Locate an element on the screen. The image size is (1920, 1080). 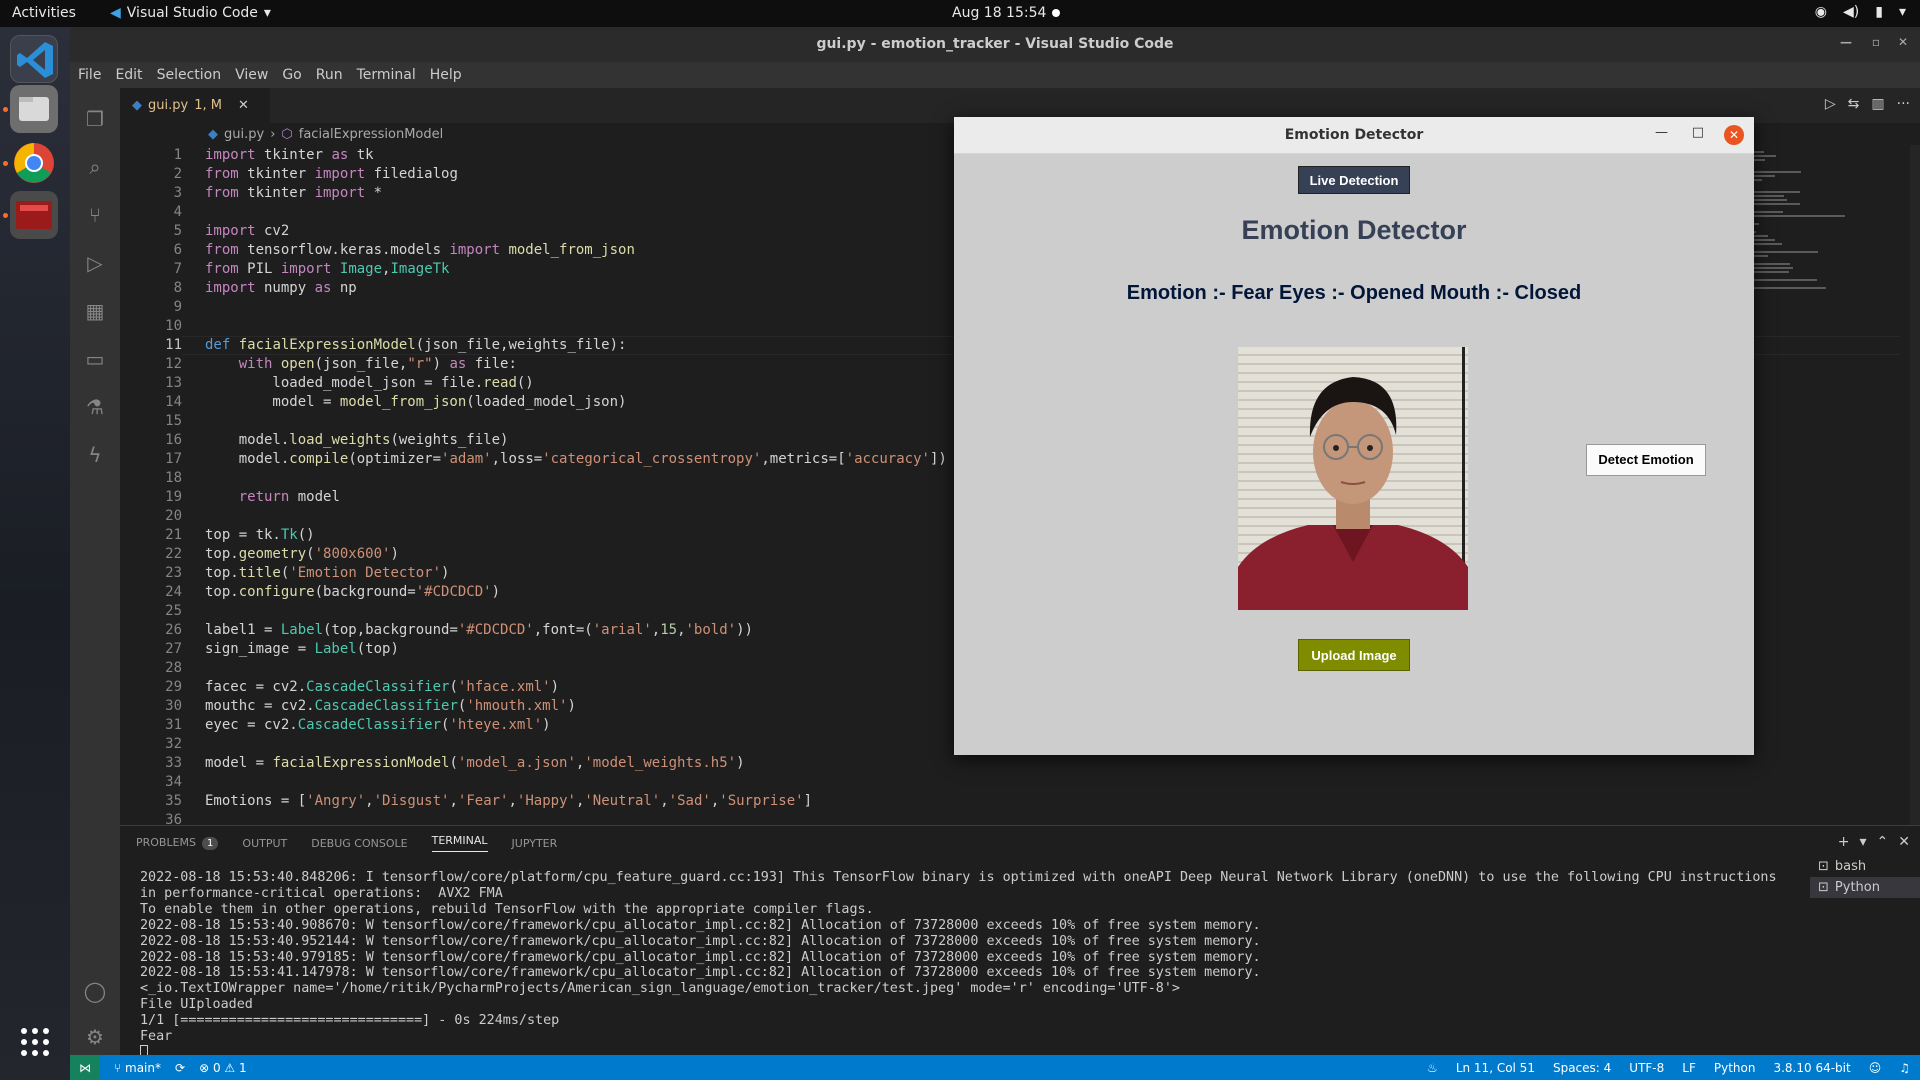
more-actions-icon: ··· is located at coordinates (1903, 104).